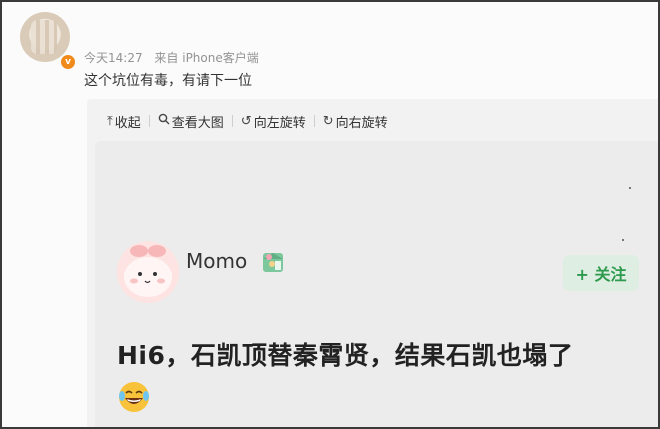  What do you see at coordinates (217, 261) in the screenshot?
I see `username: Momo` at bounding box center [217, 261].